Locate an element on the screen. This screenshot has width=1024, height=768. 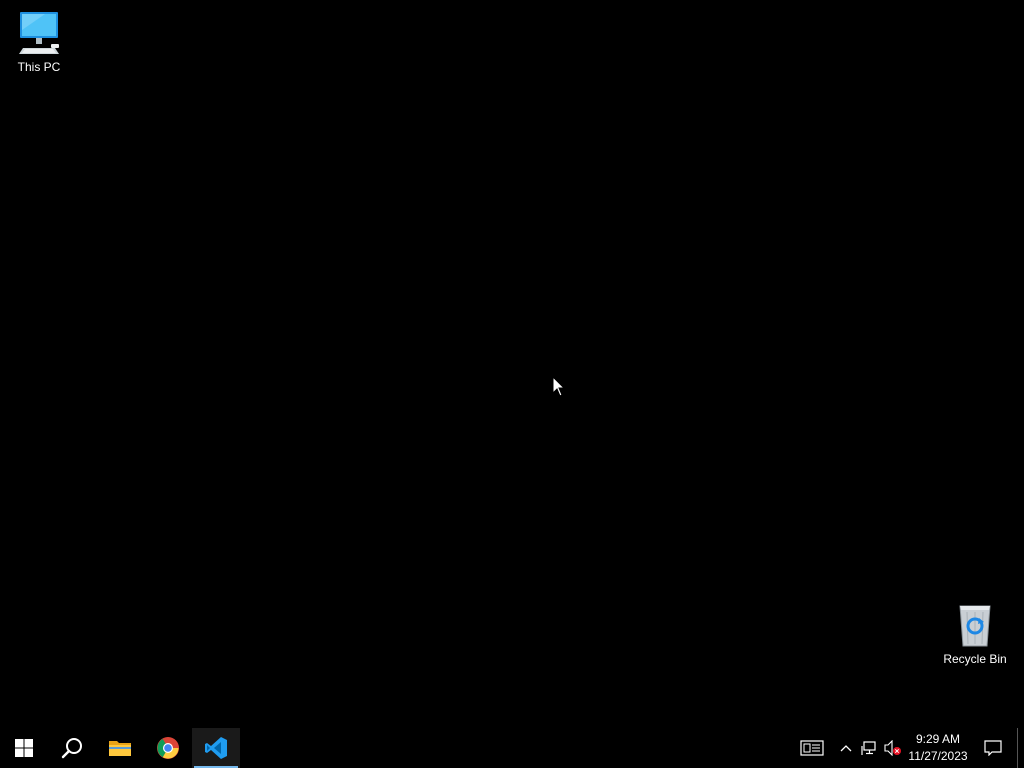
chevron-up-icon is located at coordinates (846, 748).